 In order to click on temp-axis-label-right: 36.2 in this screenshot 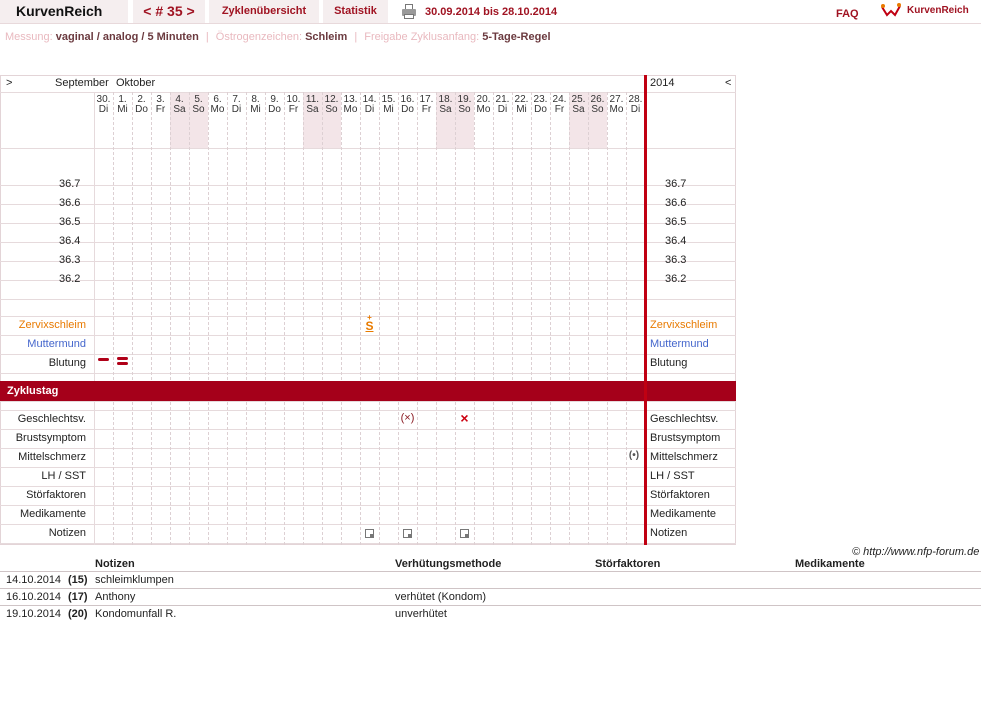, I will do `click(676, 279)`.